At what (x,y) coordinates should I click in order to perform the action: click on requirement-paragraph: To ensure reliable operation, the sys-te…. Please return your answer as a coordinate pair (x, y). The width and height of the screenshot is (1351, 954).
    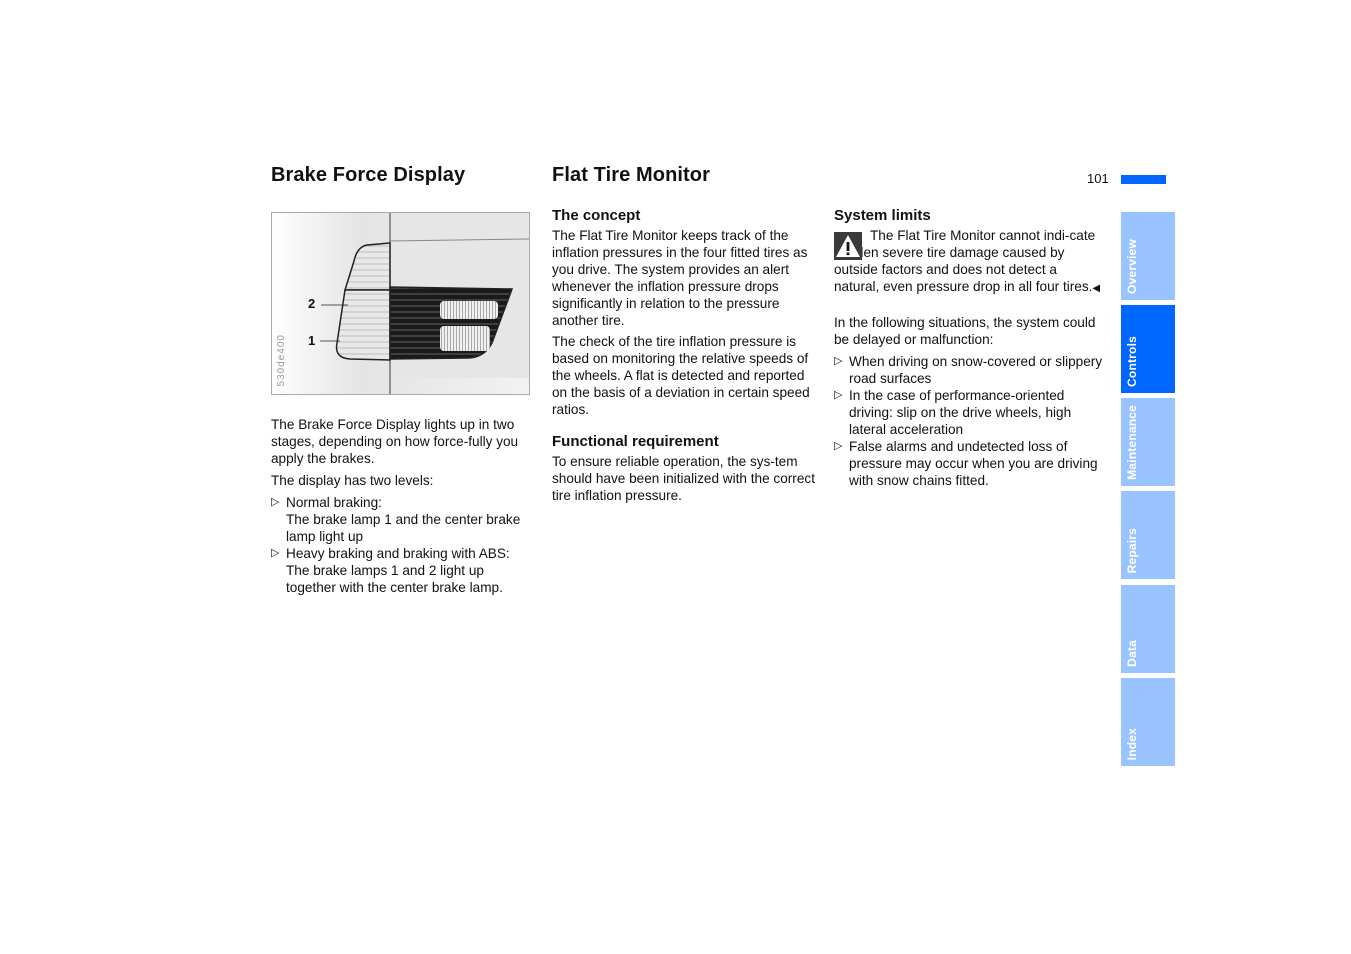
    Looking at the image, I should click on (683, 478).